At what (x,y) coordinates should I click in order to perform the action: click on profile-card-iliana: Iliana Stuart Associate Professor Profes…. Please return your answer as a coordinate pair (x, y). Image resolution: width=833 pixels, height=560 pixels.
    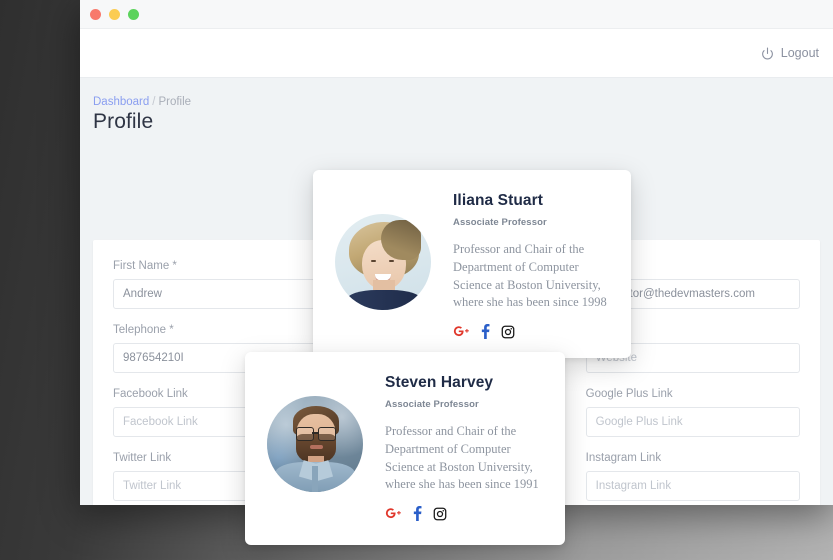
    Looking at the image, I should click on (472, 264).